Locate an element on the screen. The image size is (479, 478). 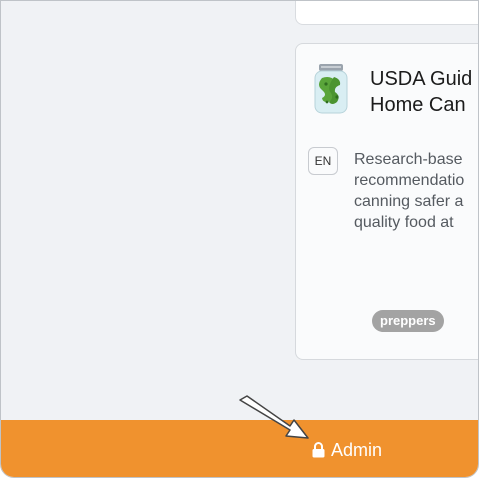
description-line: recommendatio is located at coordinates (409, 180).